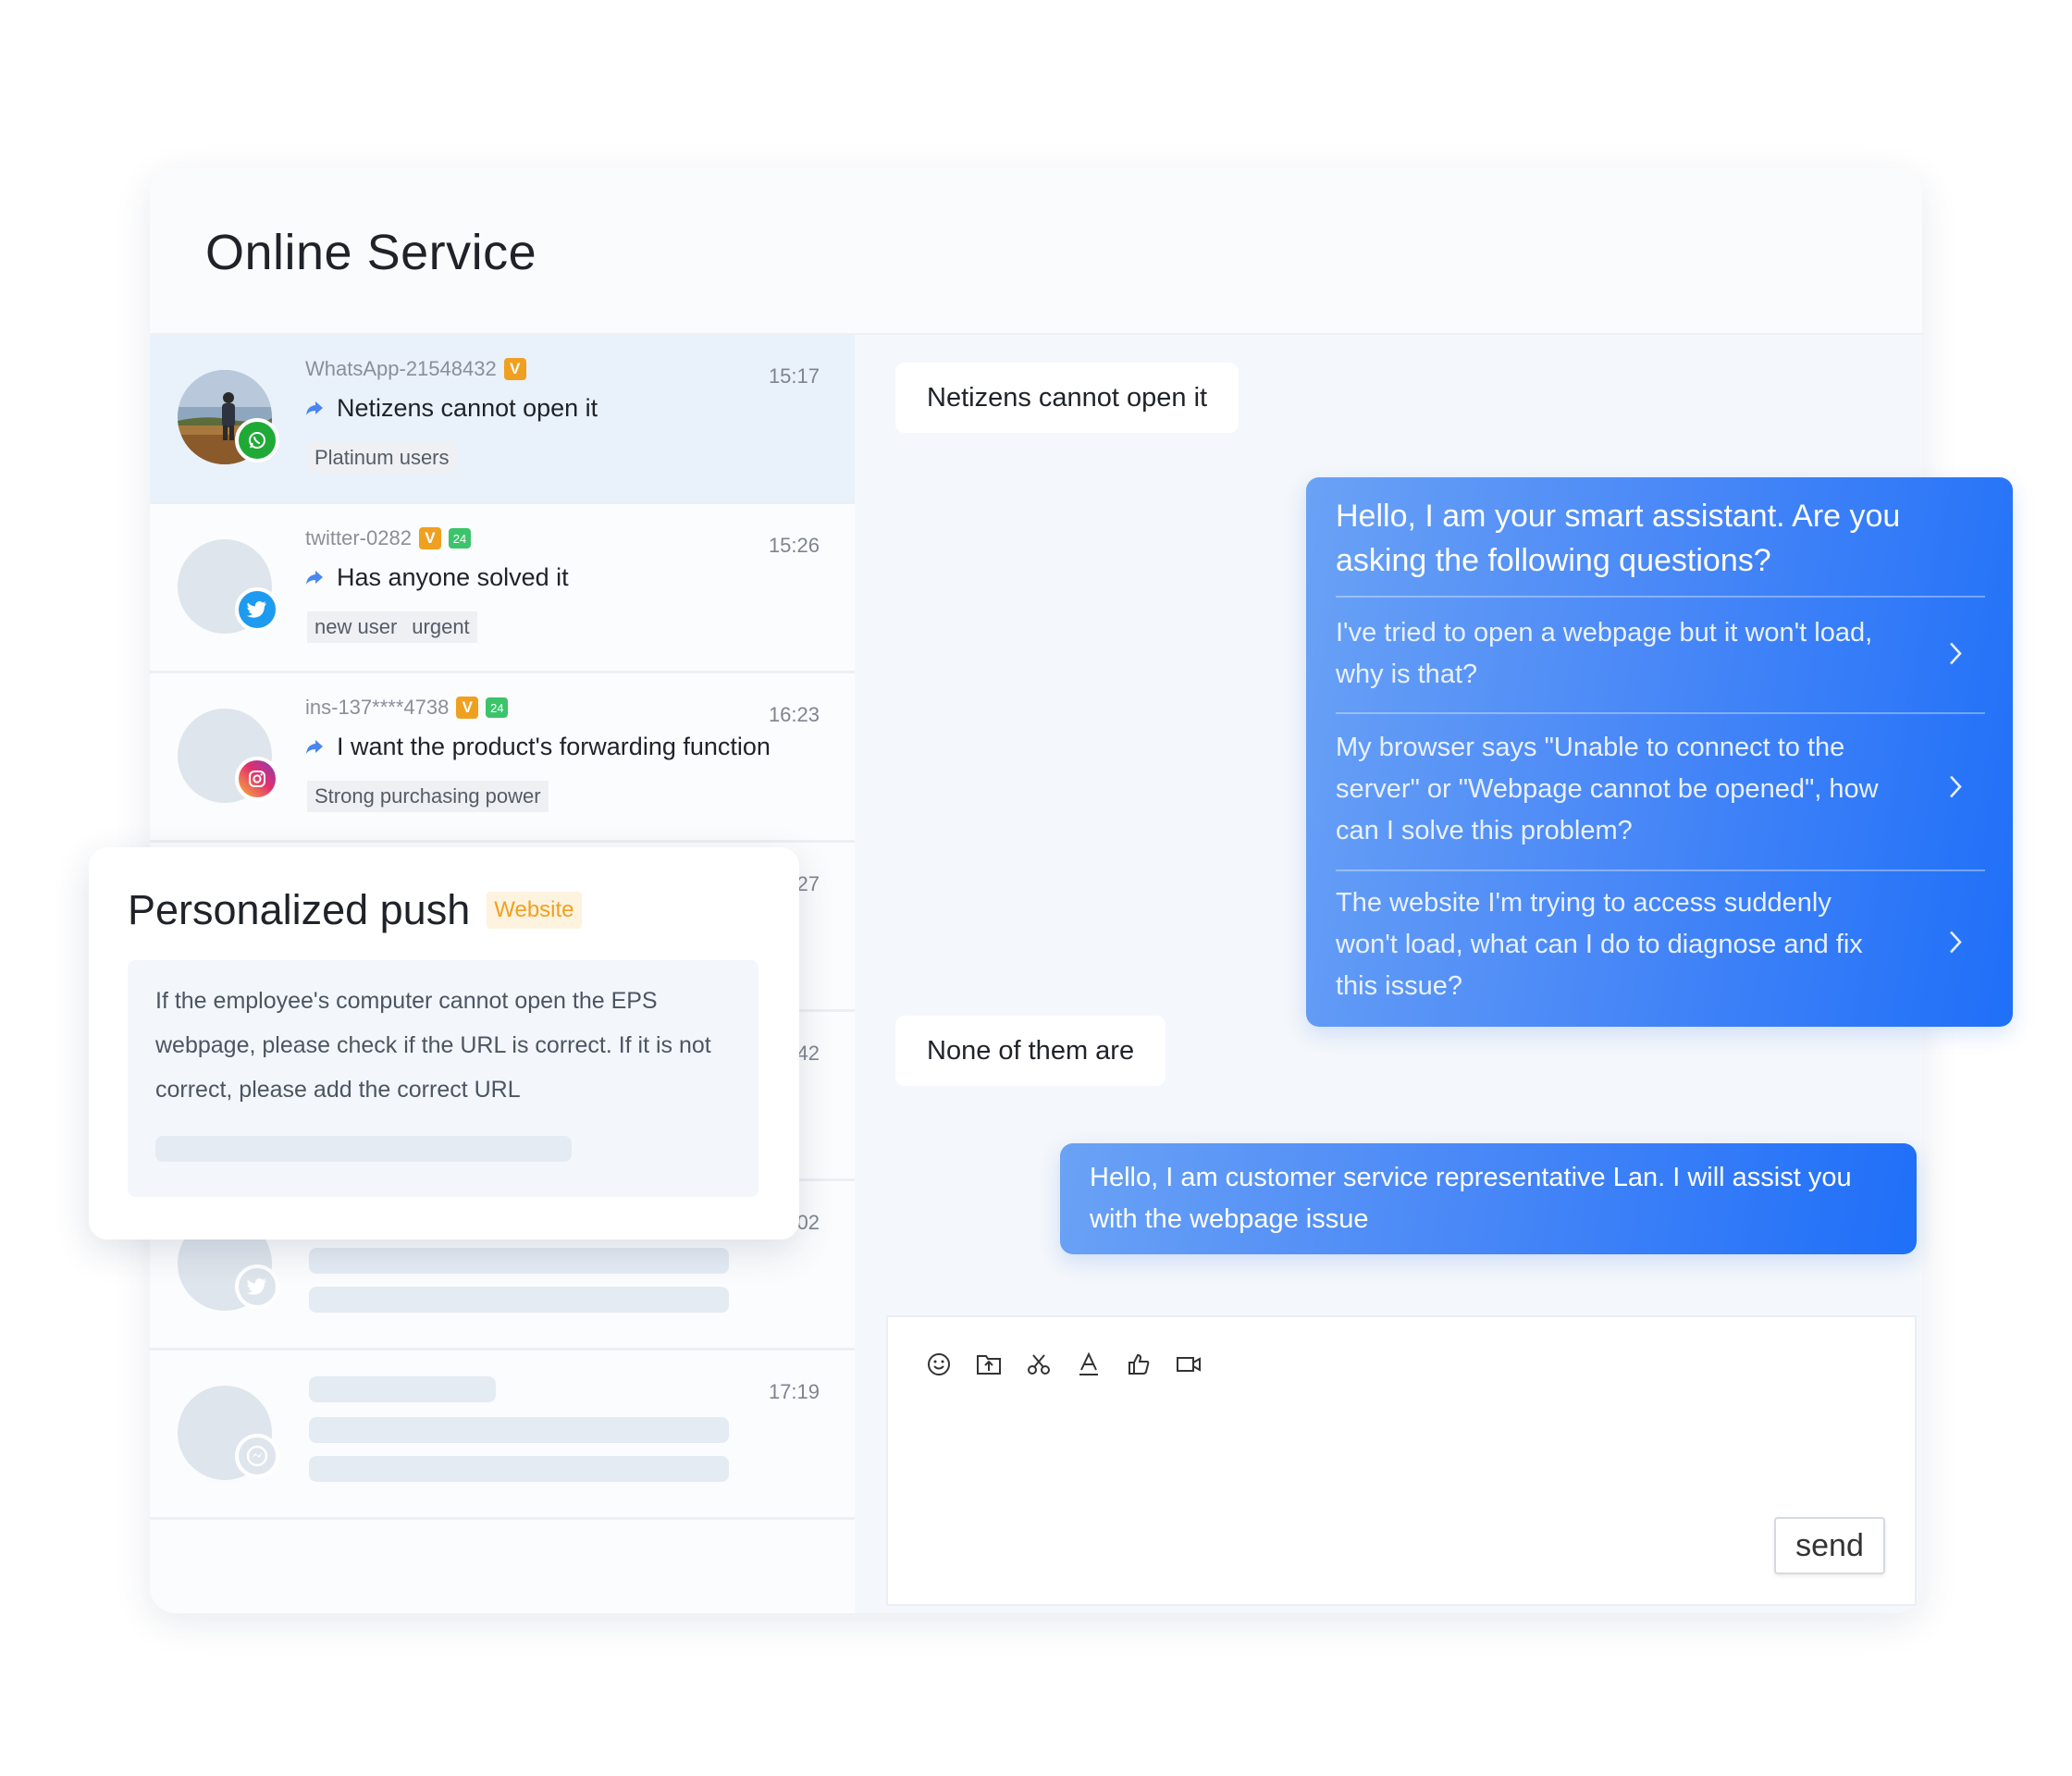 This screenshot has height=1776, width=2072. I want to click on composer-toolbar, so click(1063, 1364).